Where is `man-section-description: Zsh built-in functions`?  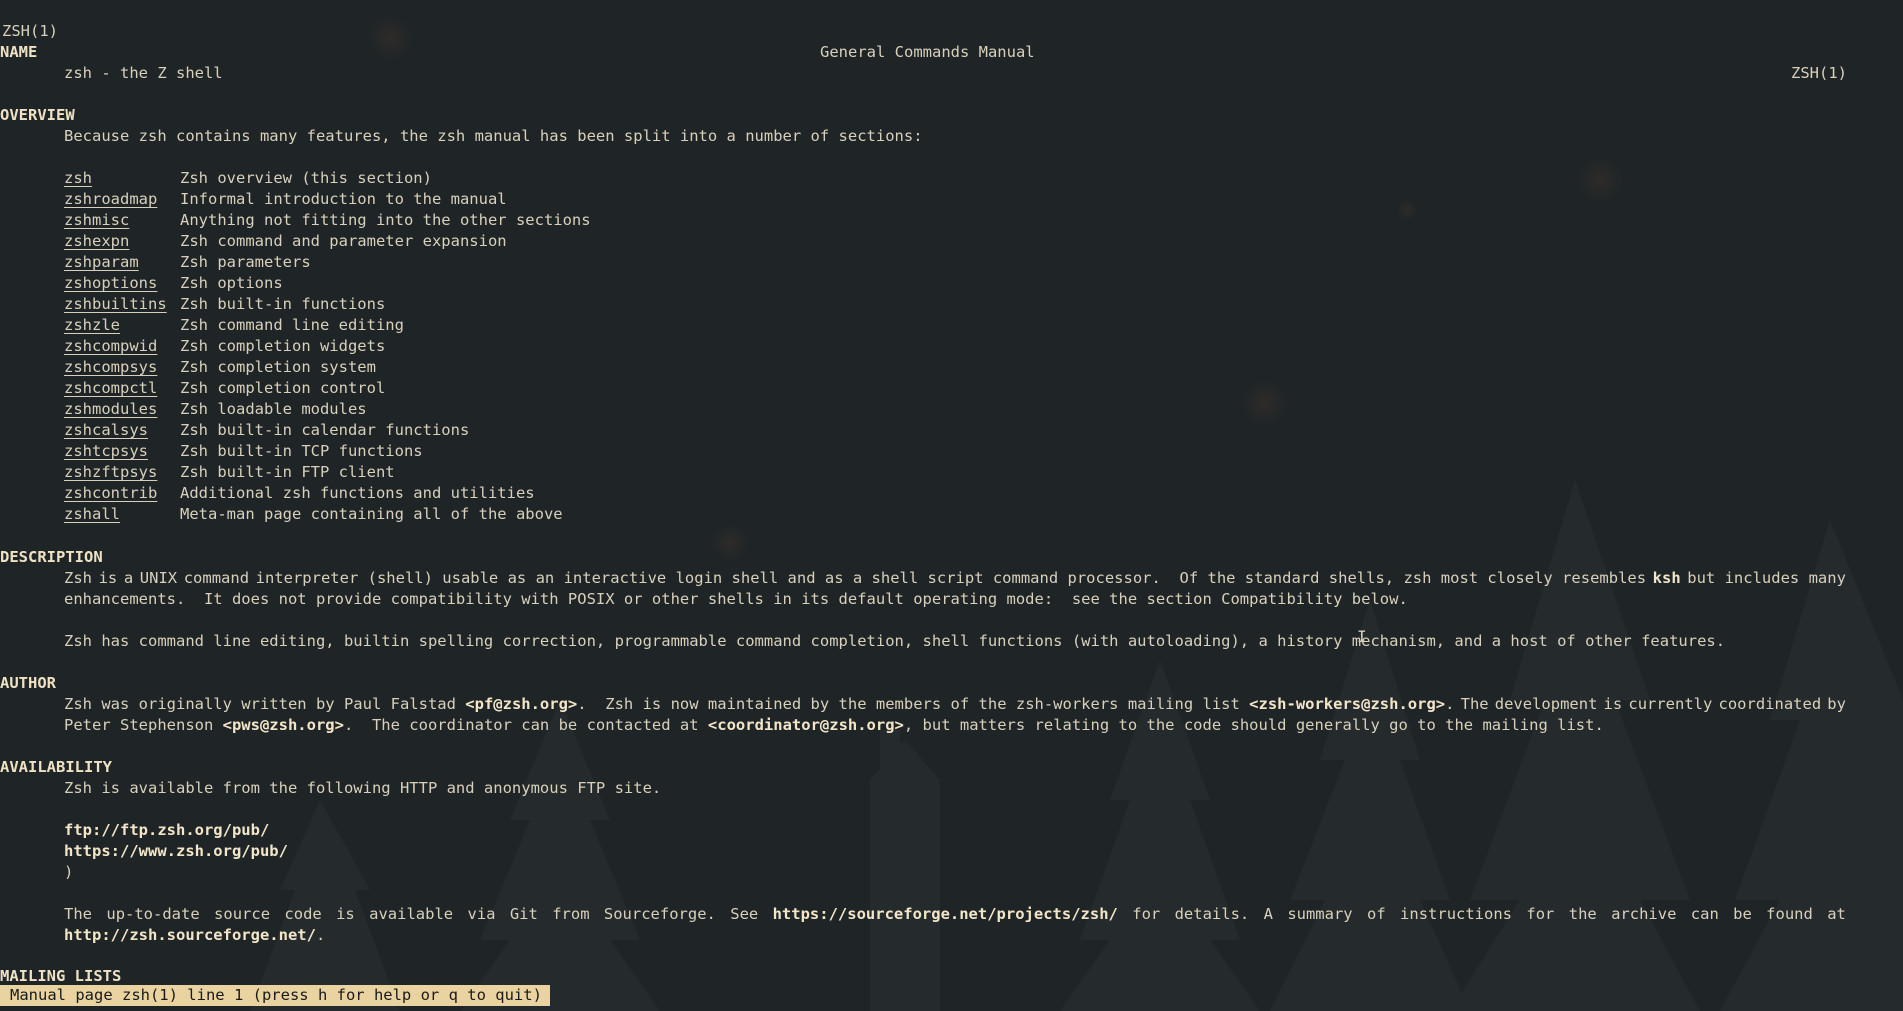 man-section-description: Zsh built-in functions is located at coordinates (283, 304).